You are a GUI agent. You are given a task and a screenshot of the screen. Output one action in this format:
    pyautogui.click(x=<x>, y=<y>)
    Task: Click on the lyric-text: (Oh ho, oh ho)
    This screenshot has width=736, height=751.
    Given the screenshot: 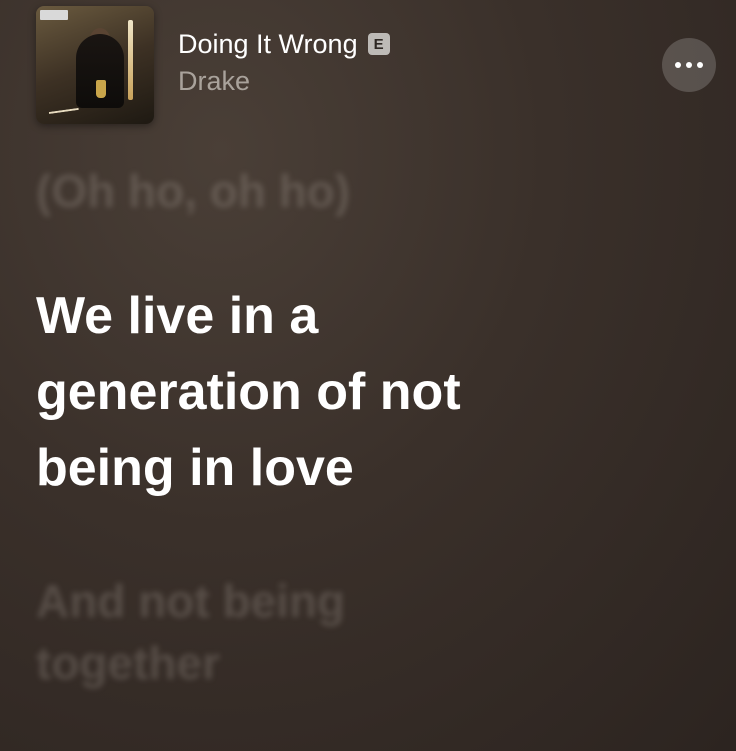 What is the action you would take?
    pyautogui.click(x=193, y=191)
    